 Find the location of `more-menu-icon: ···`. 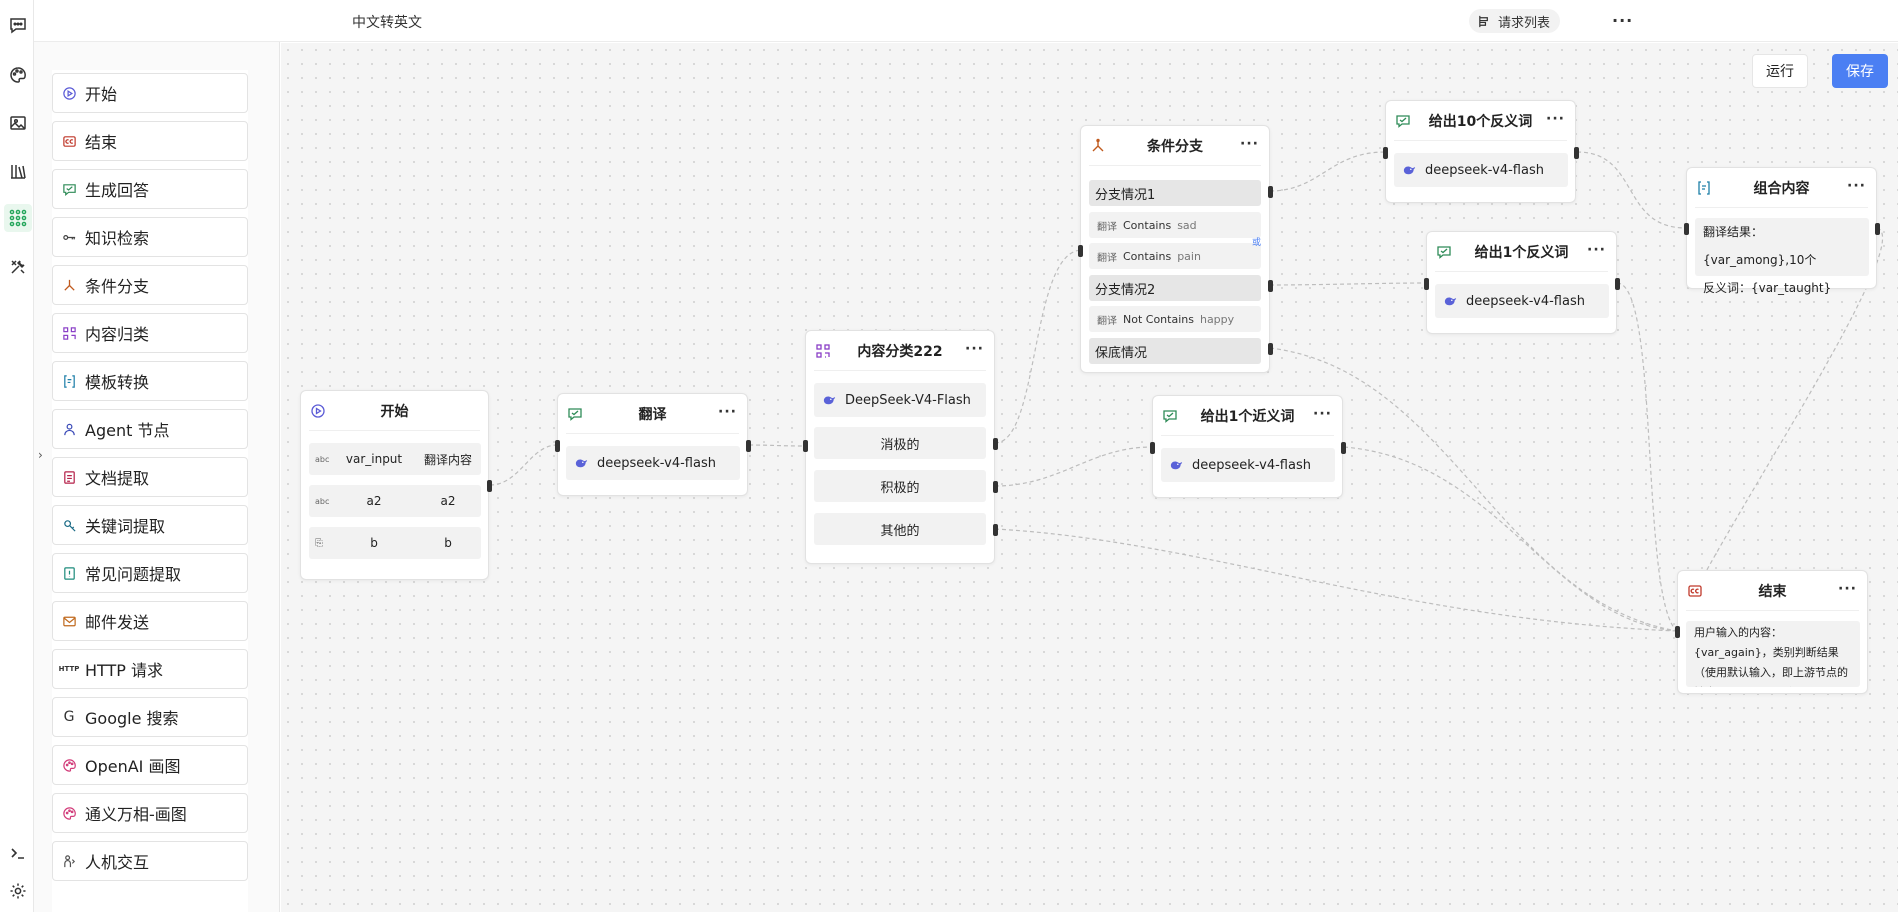

more-menu-icon: ··· is located at coordinates (1622, 20).